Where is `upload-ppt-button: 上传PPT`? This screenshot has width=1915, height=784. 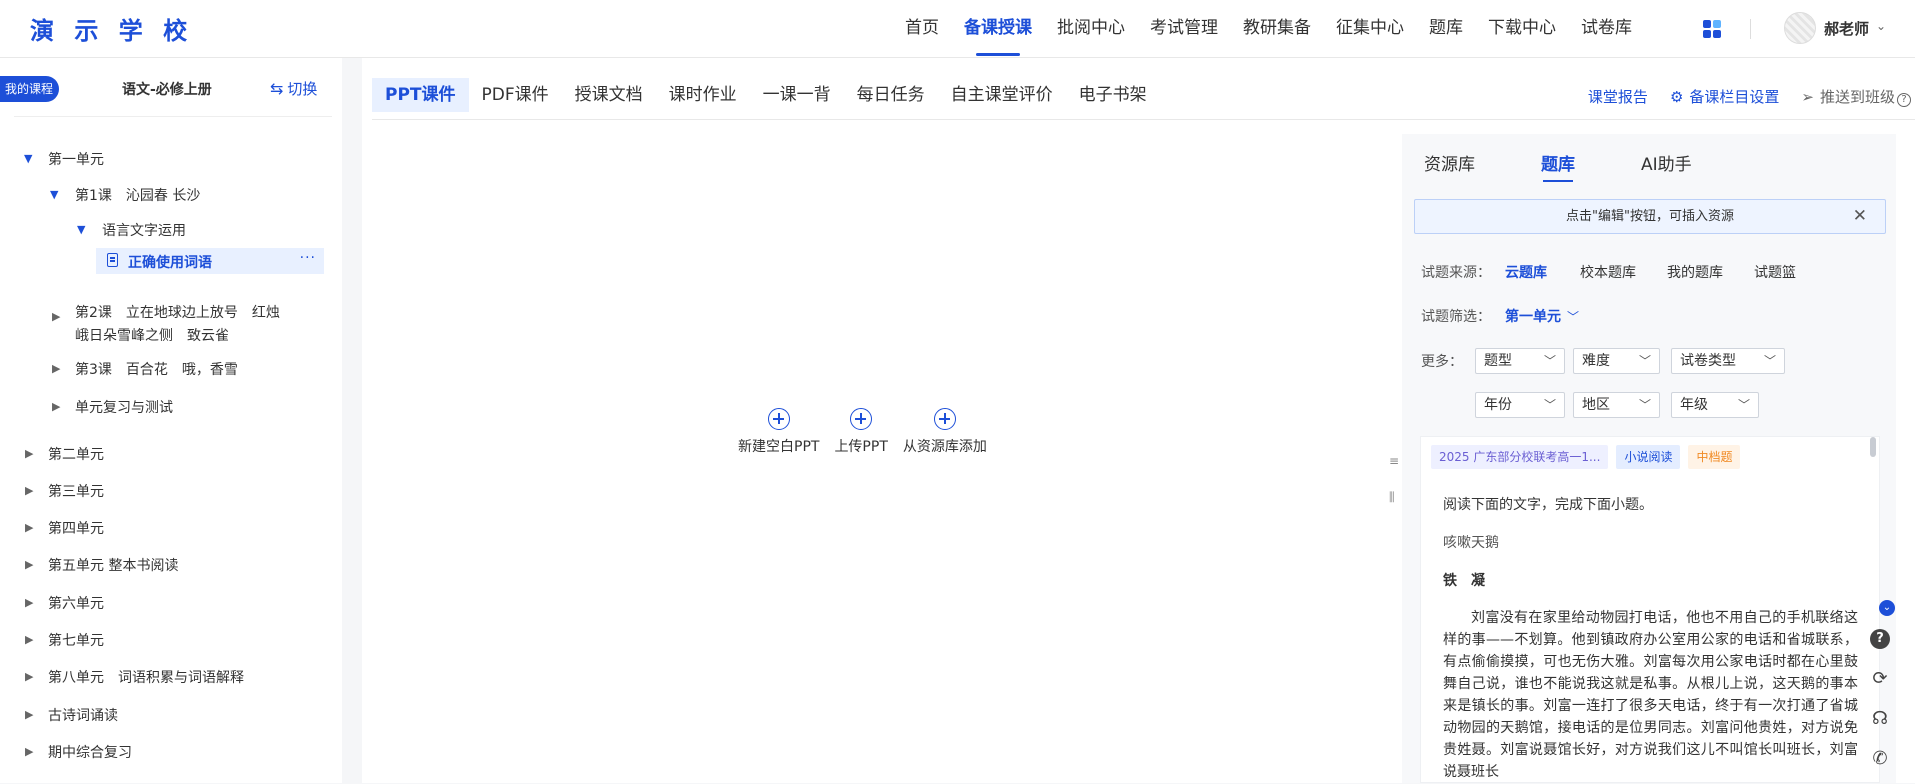
upload-ppt-button: 上传PPT is located at coordinates (861, 432).